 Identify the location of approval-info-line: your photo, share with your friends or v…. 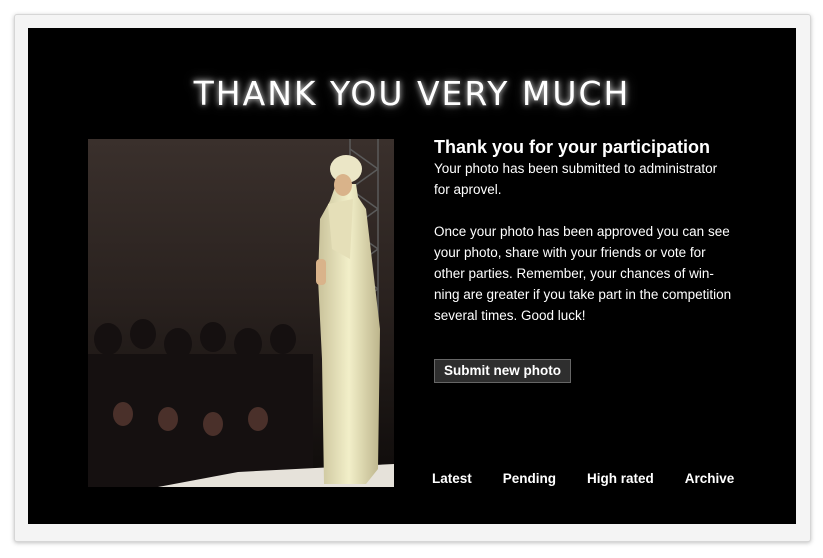
(570, 252).